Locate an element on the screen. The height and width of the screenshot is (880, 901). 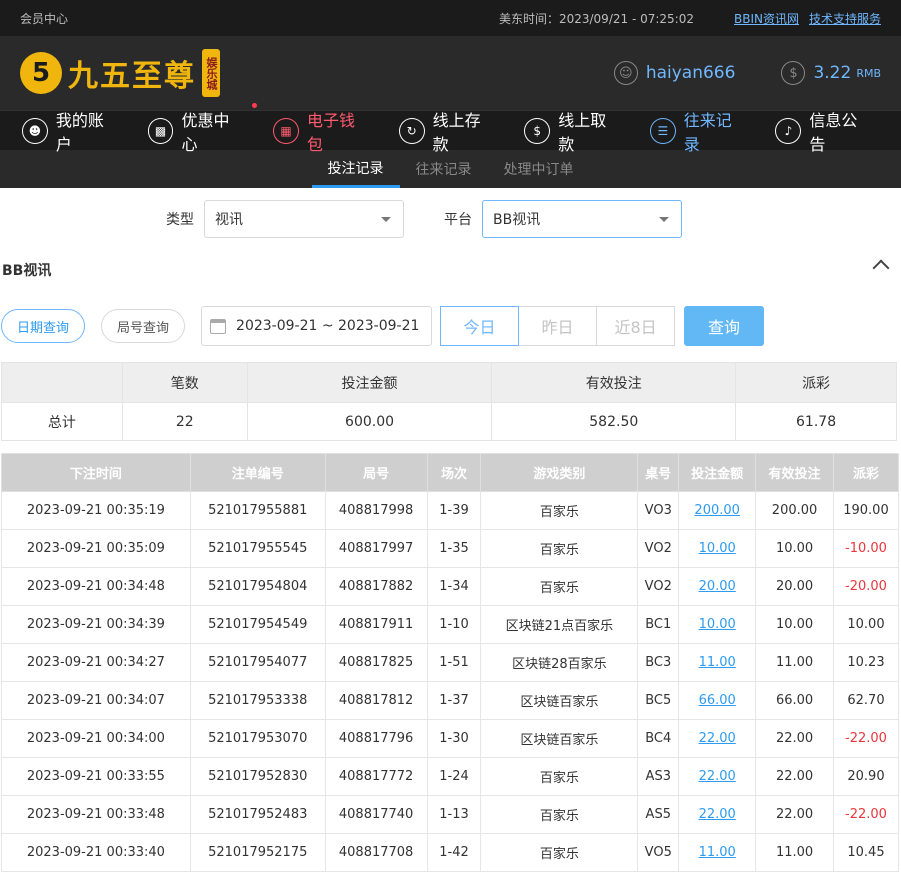
nav-deposit: ↻ 线上存款 is located at coordinates (447, 131).